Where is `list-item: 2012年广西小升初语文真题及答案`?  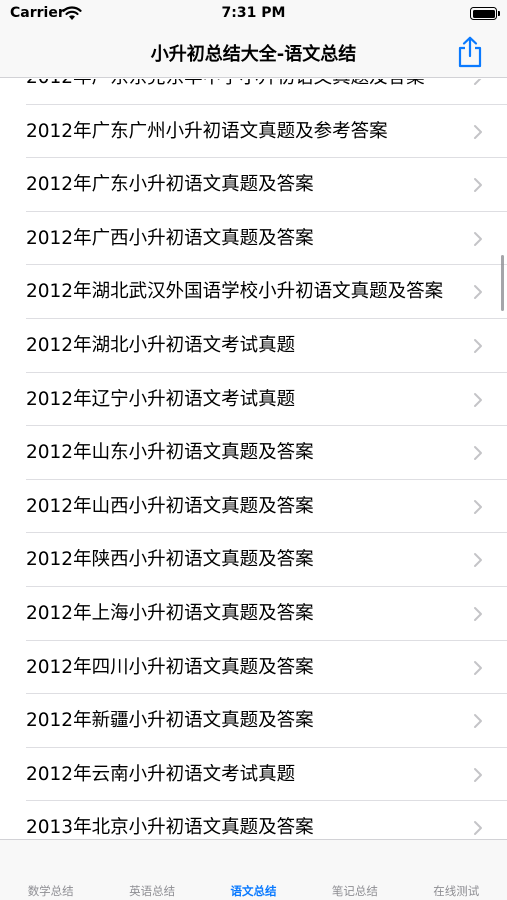
list-item: 2012年广西小升初语文真题及答案 is located at coordinates (266, 239).